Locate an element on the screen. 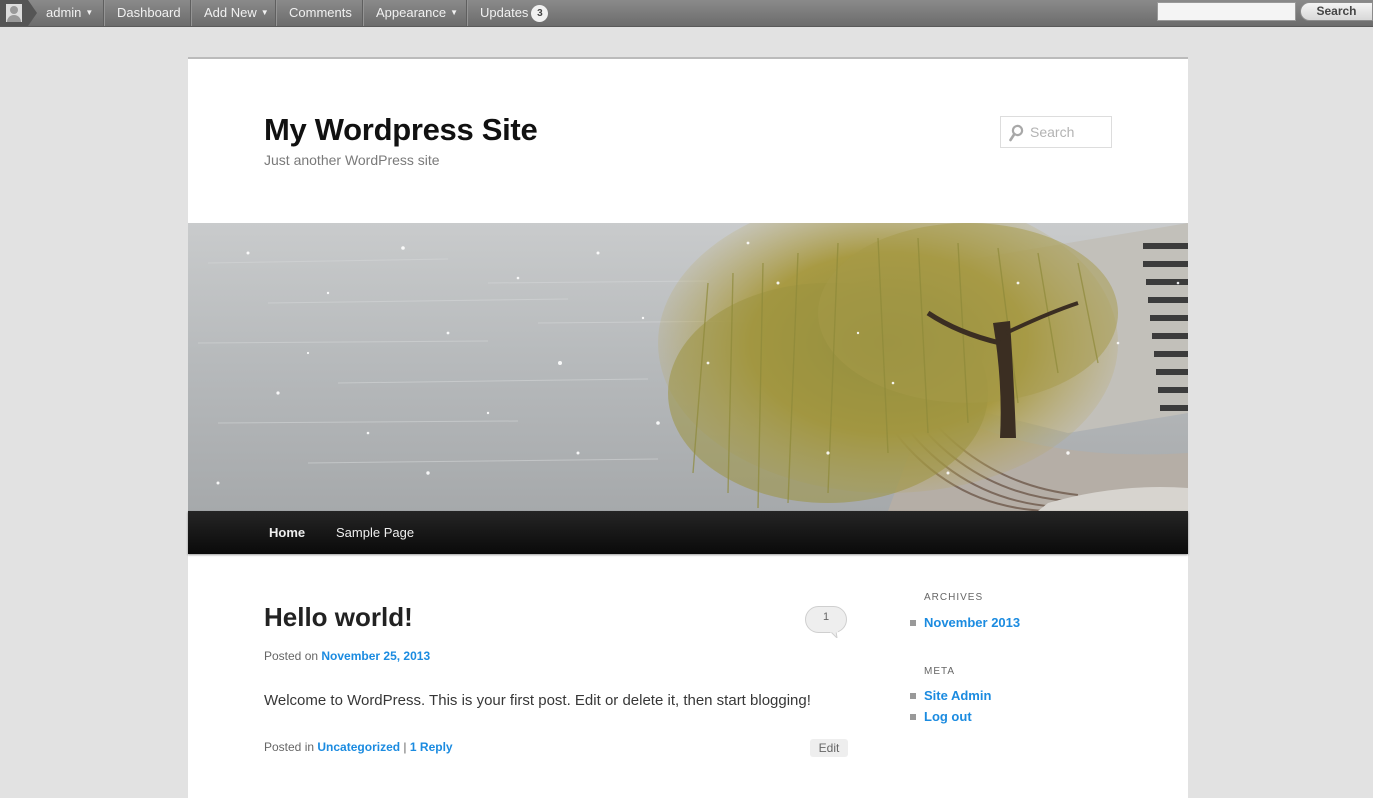 This screenshot has height=798, width=1373. post-footer-meta: Posted in Uncategorized | 1 Reply is located at coordinates (358, 747).